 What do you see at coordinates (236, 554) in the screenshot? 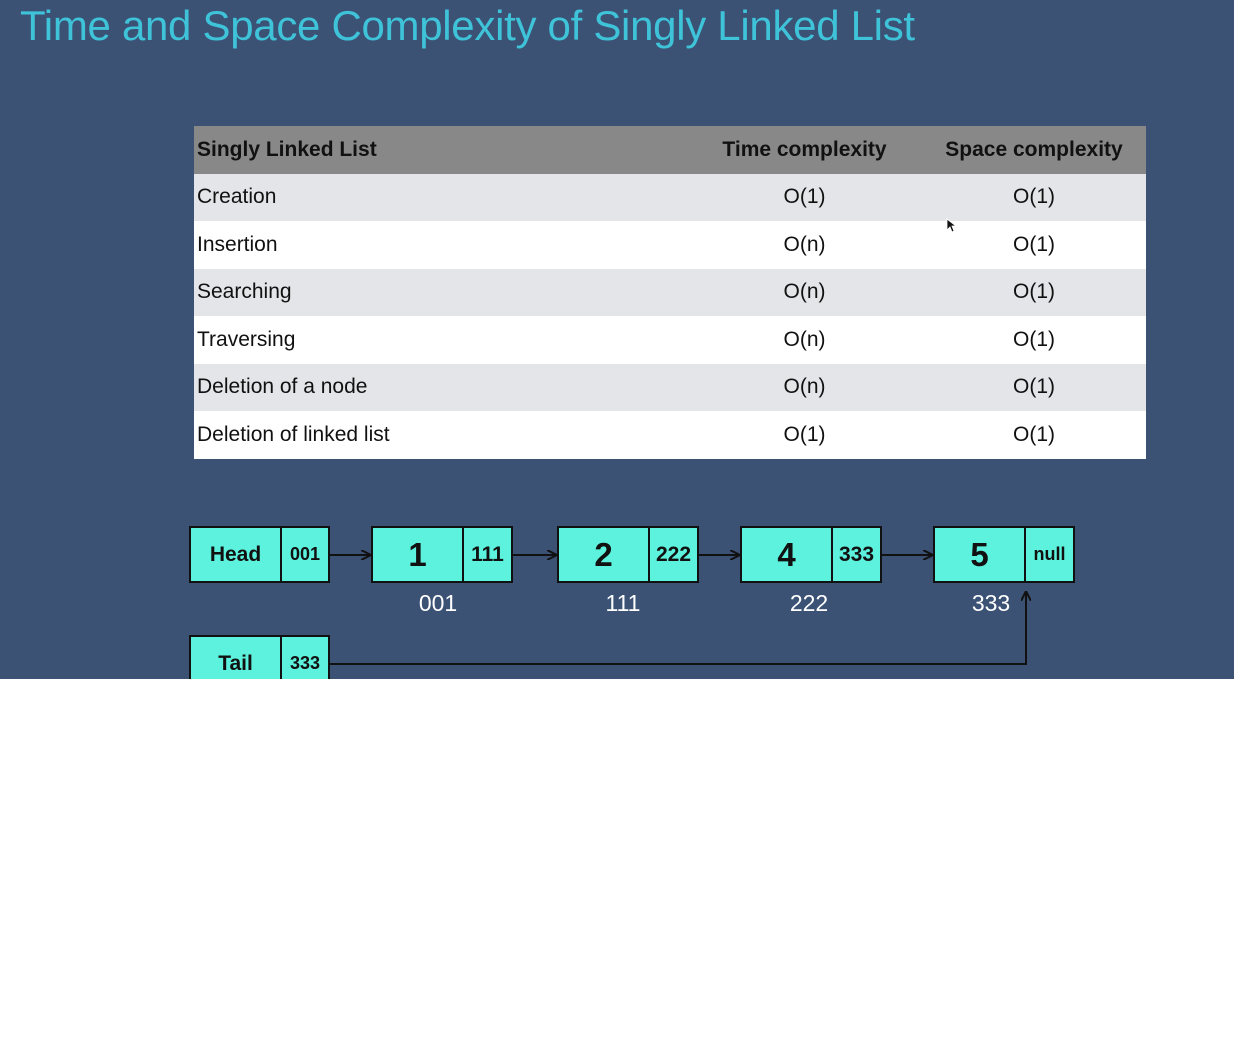
I see `head-label: Head` at bounding box center [236, 554].